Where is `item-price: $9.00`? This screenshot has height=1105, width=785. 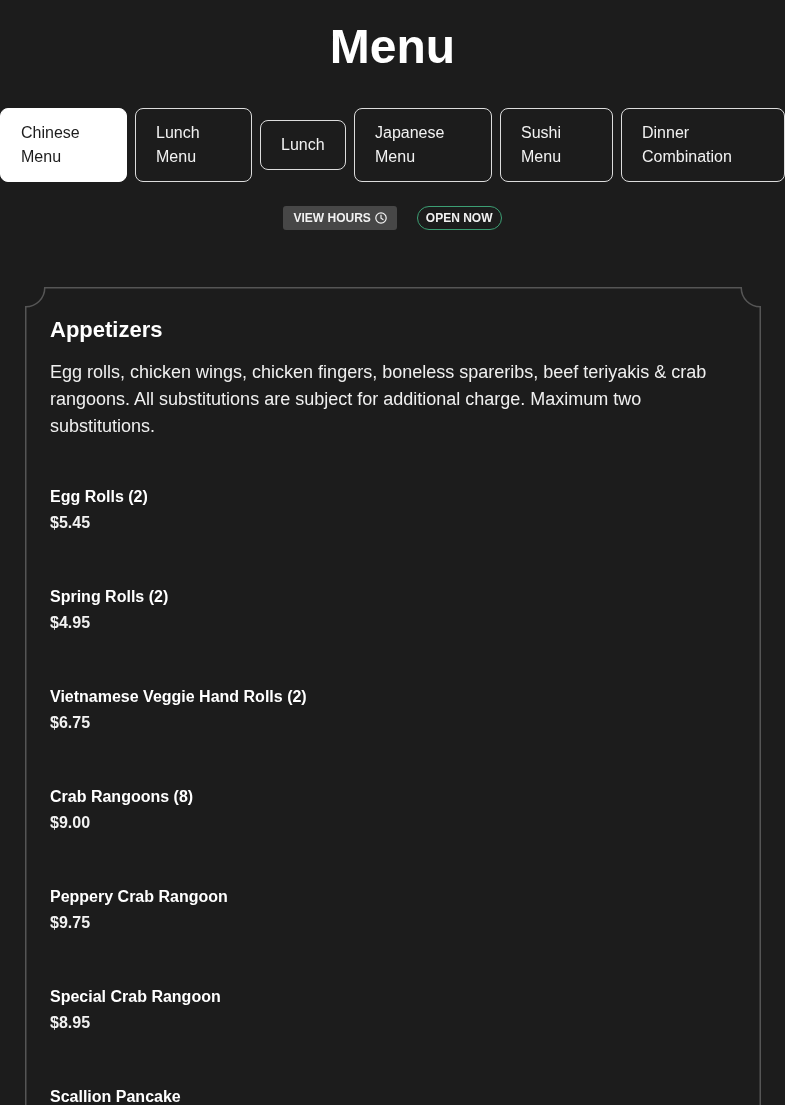 item-price: $9.00 is located at coordinates (70, 823).